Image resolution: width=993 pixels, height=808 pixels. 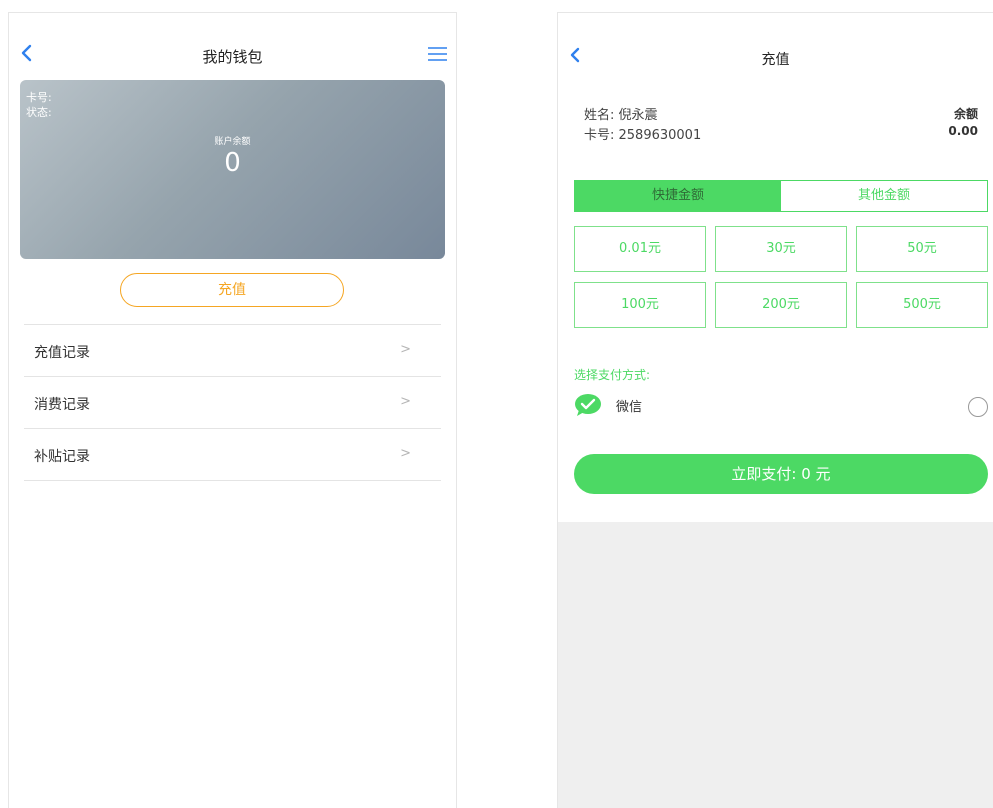 I want to click on account-balance-value: 0, so click(x=232, y=163).